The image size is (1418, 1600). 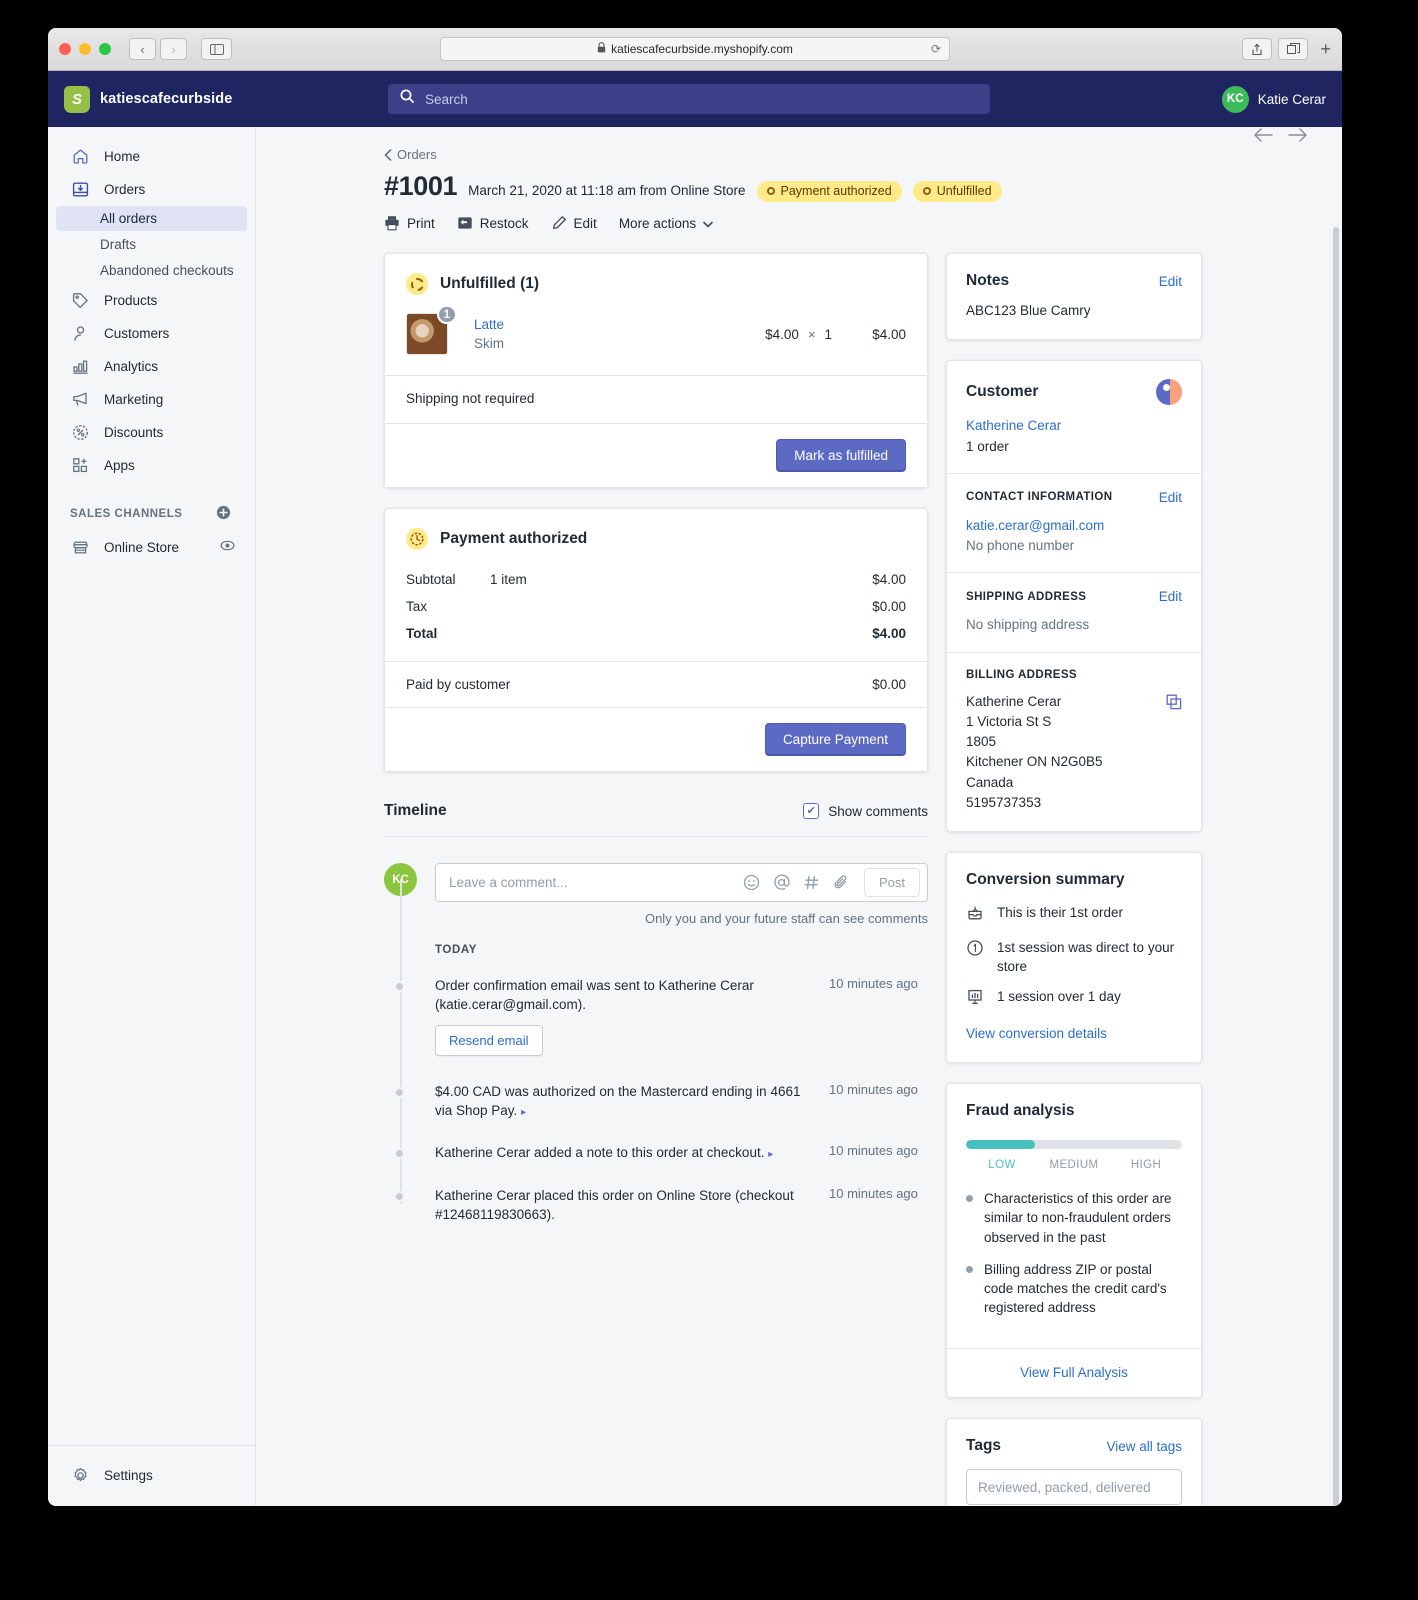 What do you see at coordinates (1325, 49) in the screenshot?
I see `new-tab-button: +` at bounding box center [1325, 49].